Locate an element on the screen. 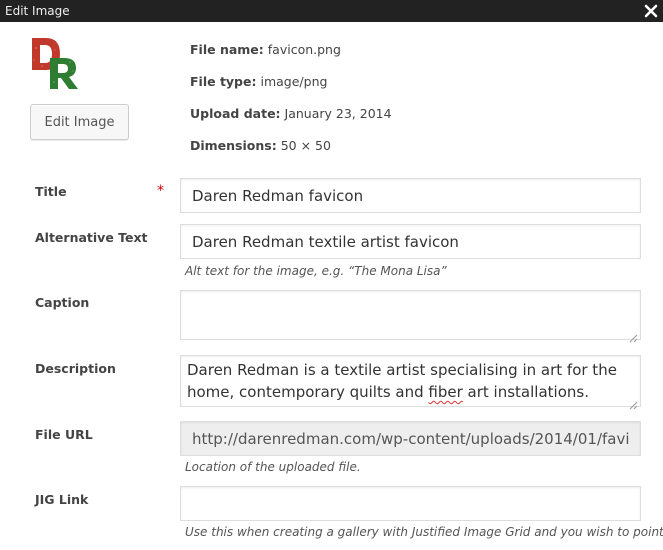  misspelled-word: fiber is located at coordinates (445, 392).